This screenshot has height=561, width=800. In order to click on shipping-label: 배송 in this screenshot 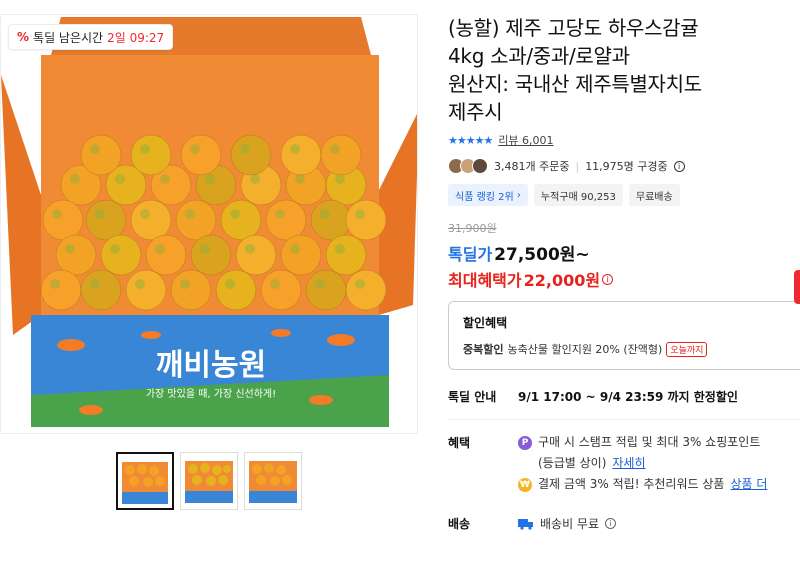, I will do `click(459, 524)`.